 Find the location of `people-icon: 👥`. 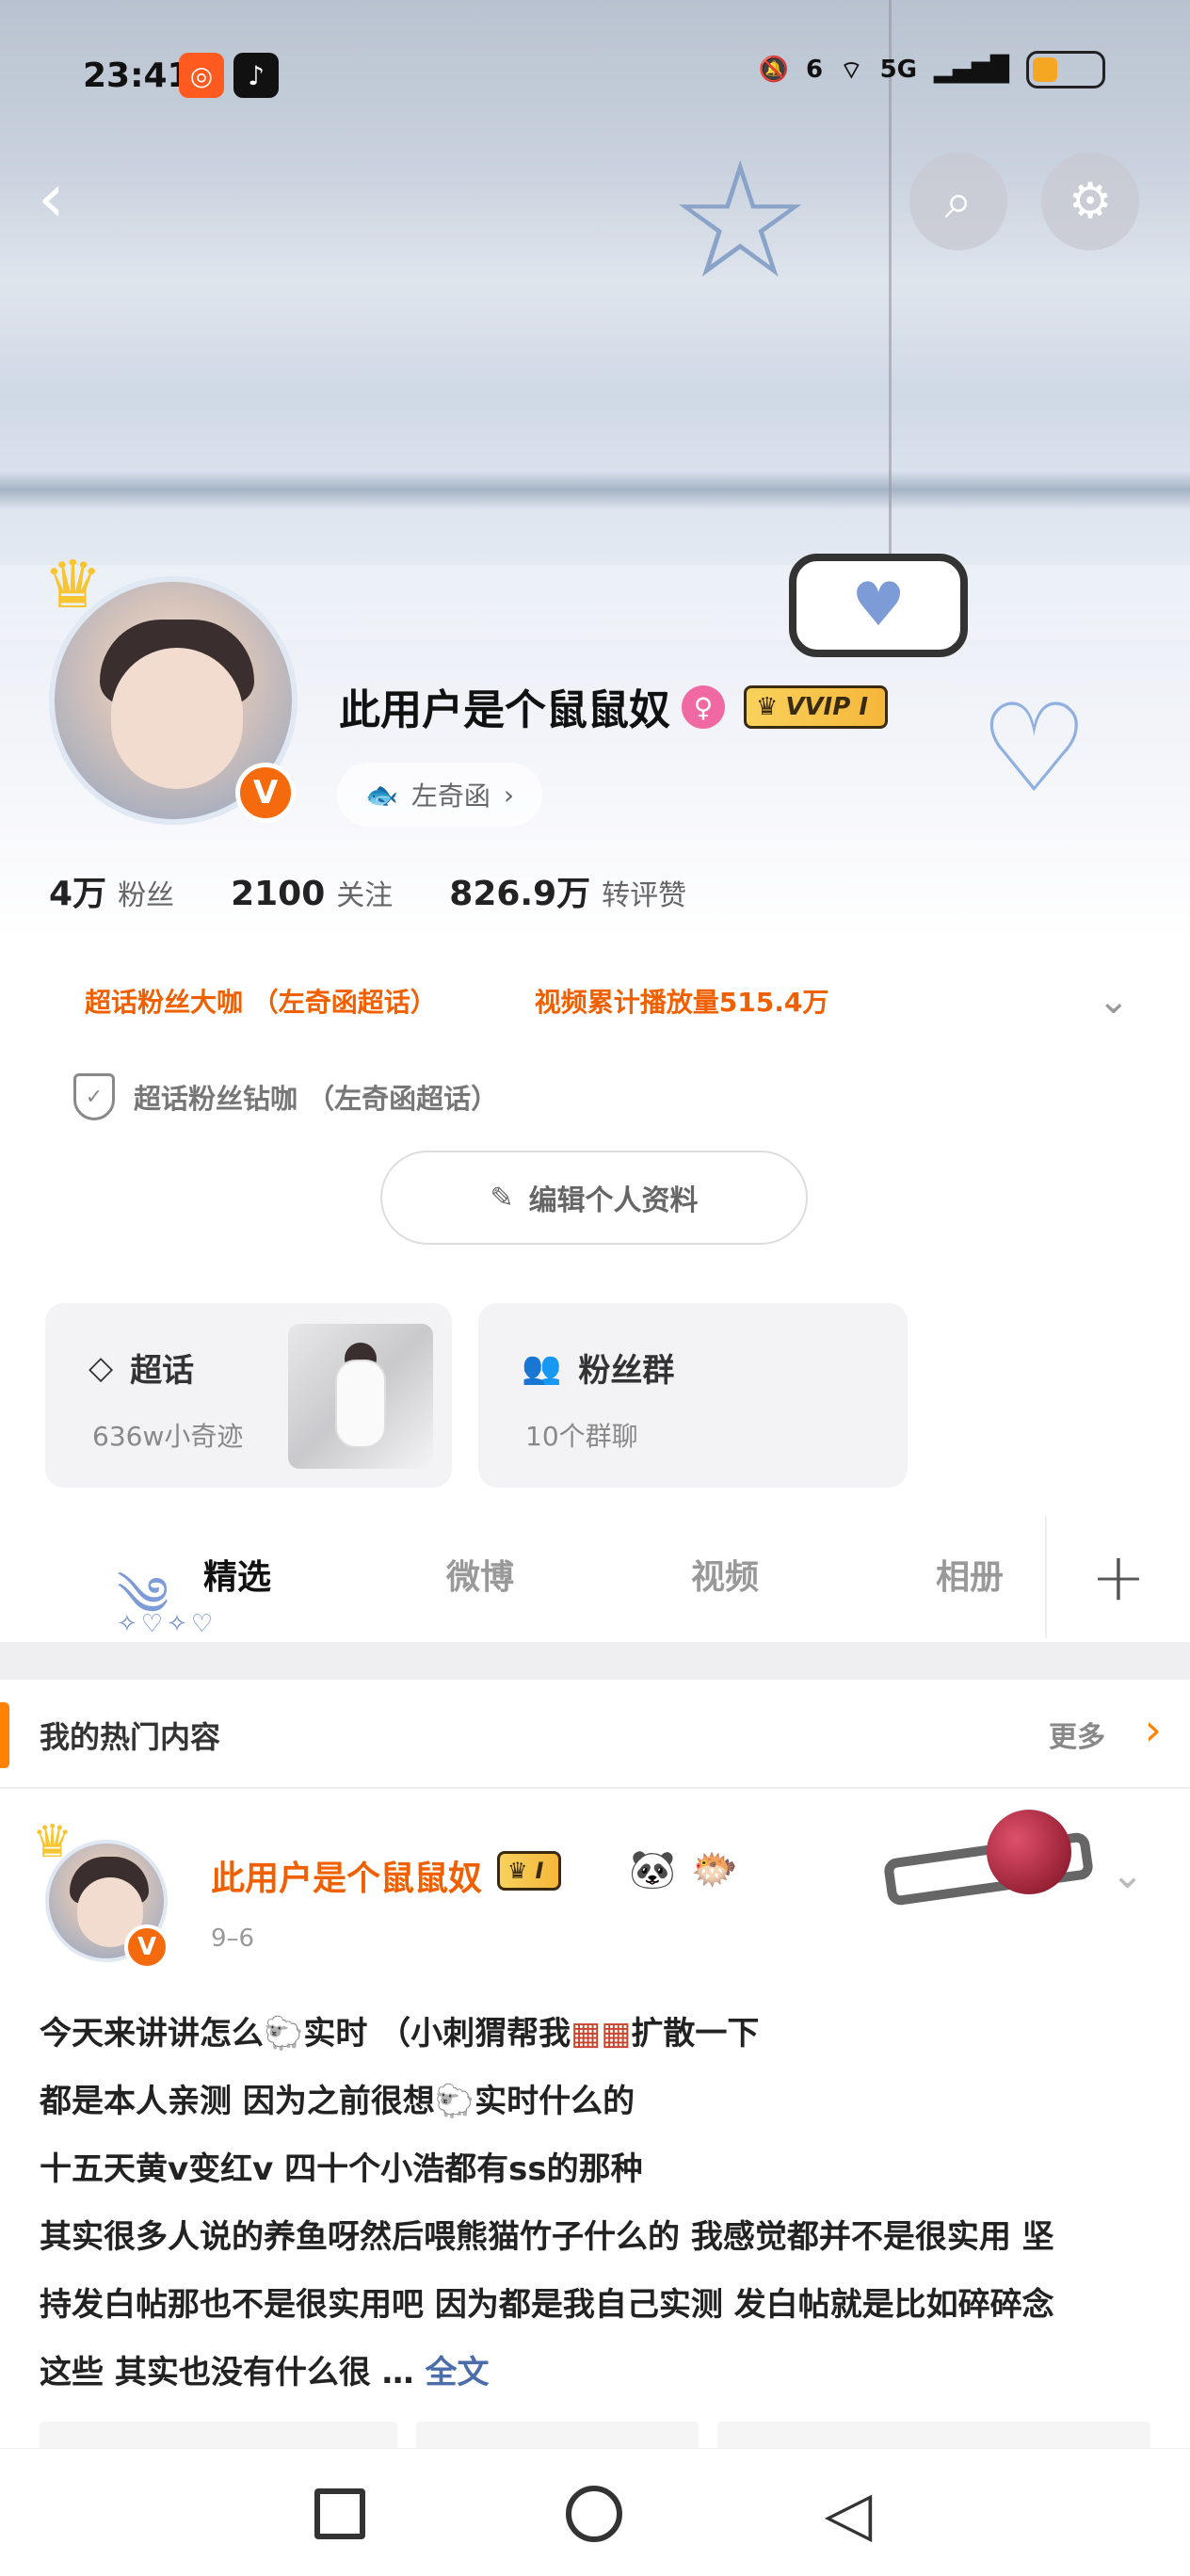

people-icon: 👥 is located at coordinates (542, 1367).